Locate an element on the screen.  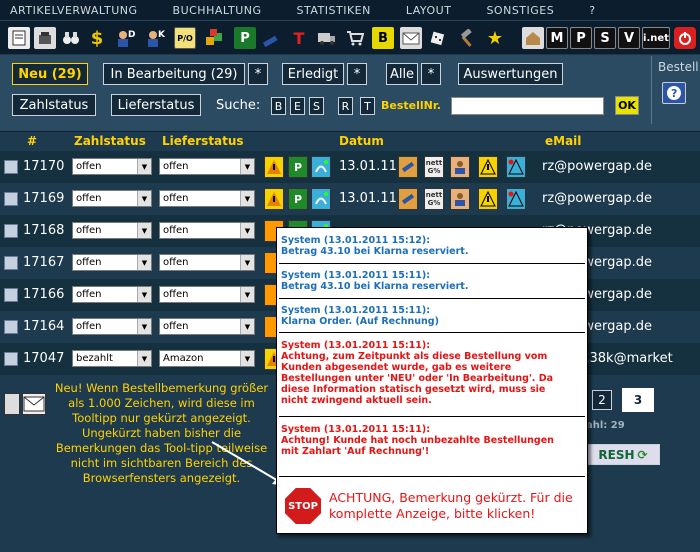
p-square-icon: P is located at coordinates (581, 38).